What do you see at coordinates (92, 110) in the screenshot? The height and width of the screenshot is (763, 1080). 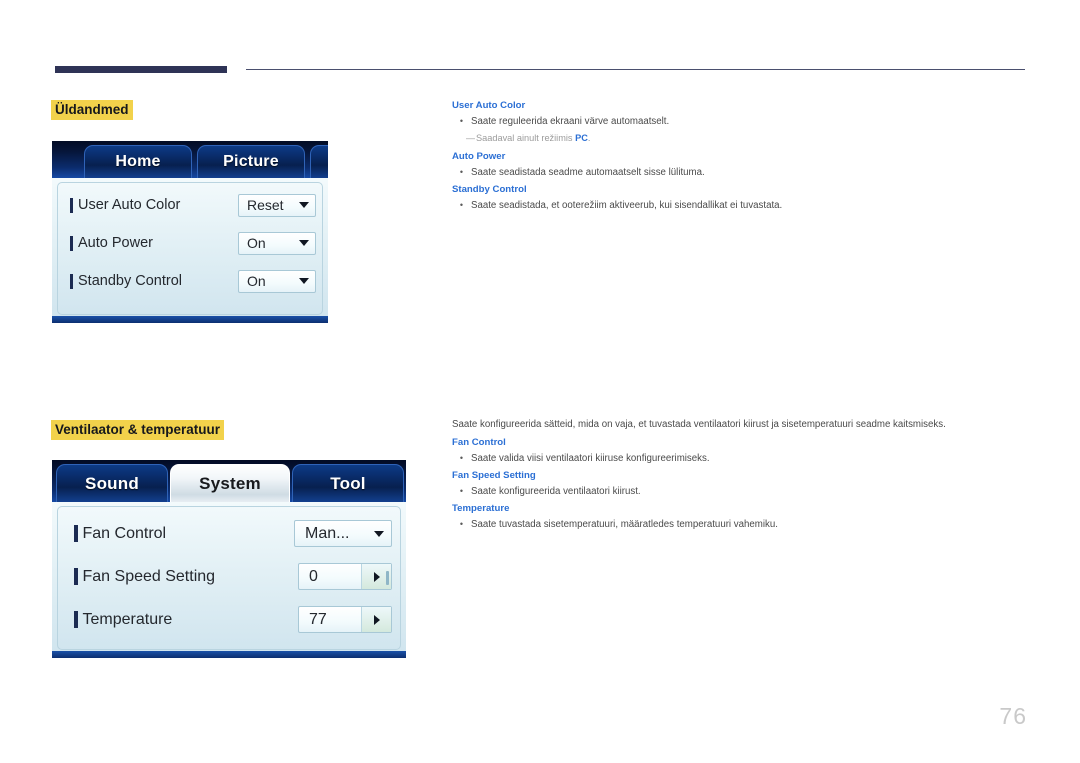 I see `section-heading-general: Üldandmed` at bounding box center [92, 110].